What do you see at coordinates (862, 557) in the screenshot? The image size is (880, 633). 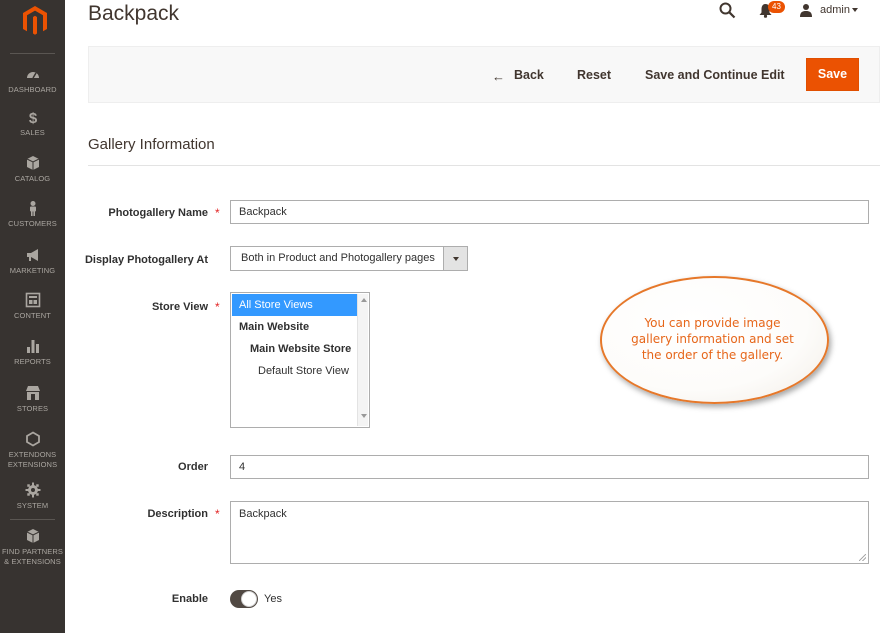 I see `resize-handle-icon` at bounding box center [862, 557].